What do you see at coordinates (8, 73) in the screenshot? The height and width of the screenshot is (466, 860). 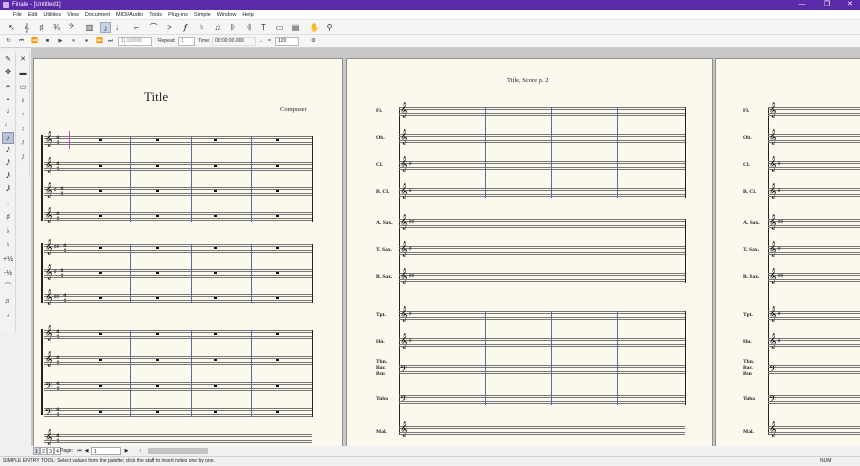 I see `select-arrow-icon: ✥` at bounding box center [8, 73].